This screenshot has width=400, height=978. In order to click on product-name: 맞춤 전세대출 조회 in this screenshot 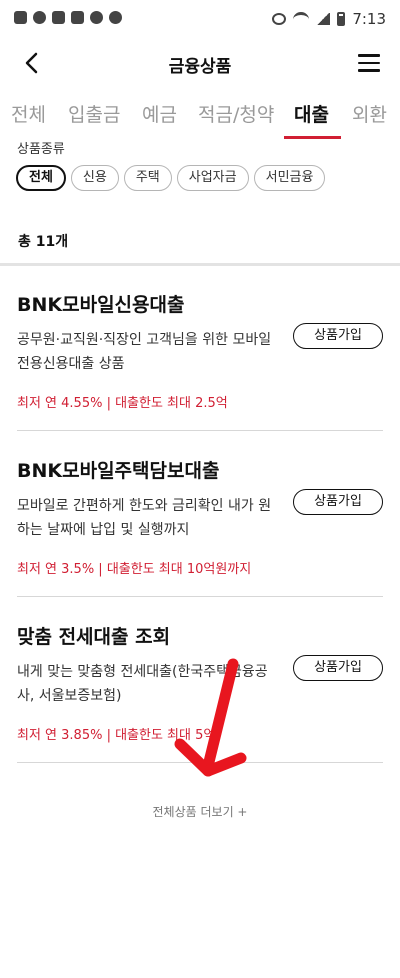, I will do `click(94, 637)`.